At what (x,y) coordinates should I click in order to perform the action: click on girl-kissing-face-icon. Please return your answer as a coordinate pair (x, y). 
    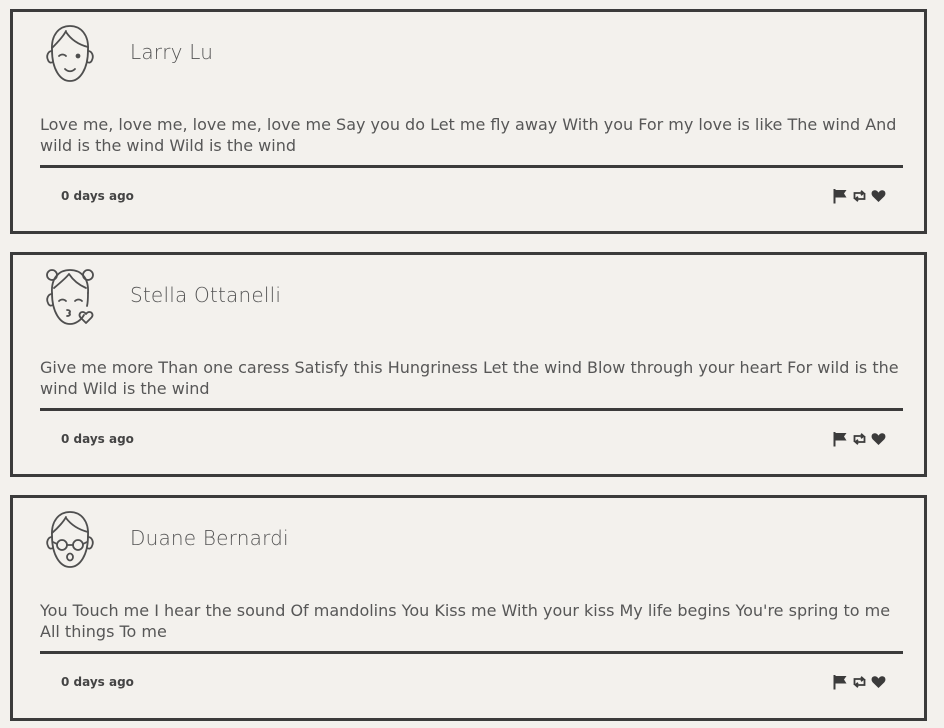
    Looking at the image, I should click on (70, 297).